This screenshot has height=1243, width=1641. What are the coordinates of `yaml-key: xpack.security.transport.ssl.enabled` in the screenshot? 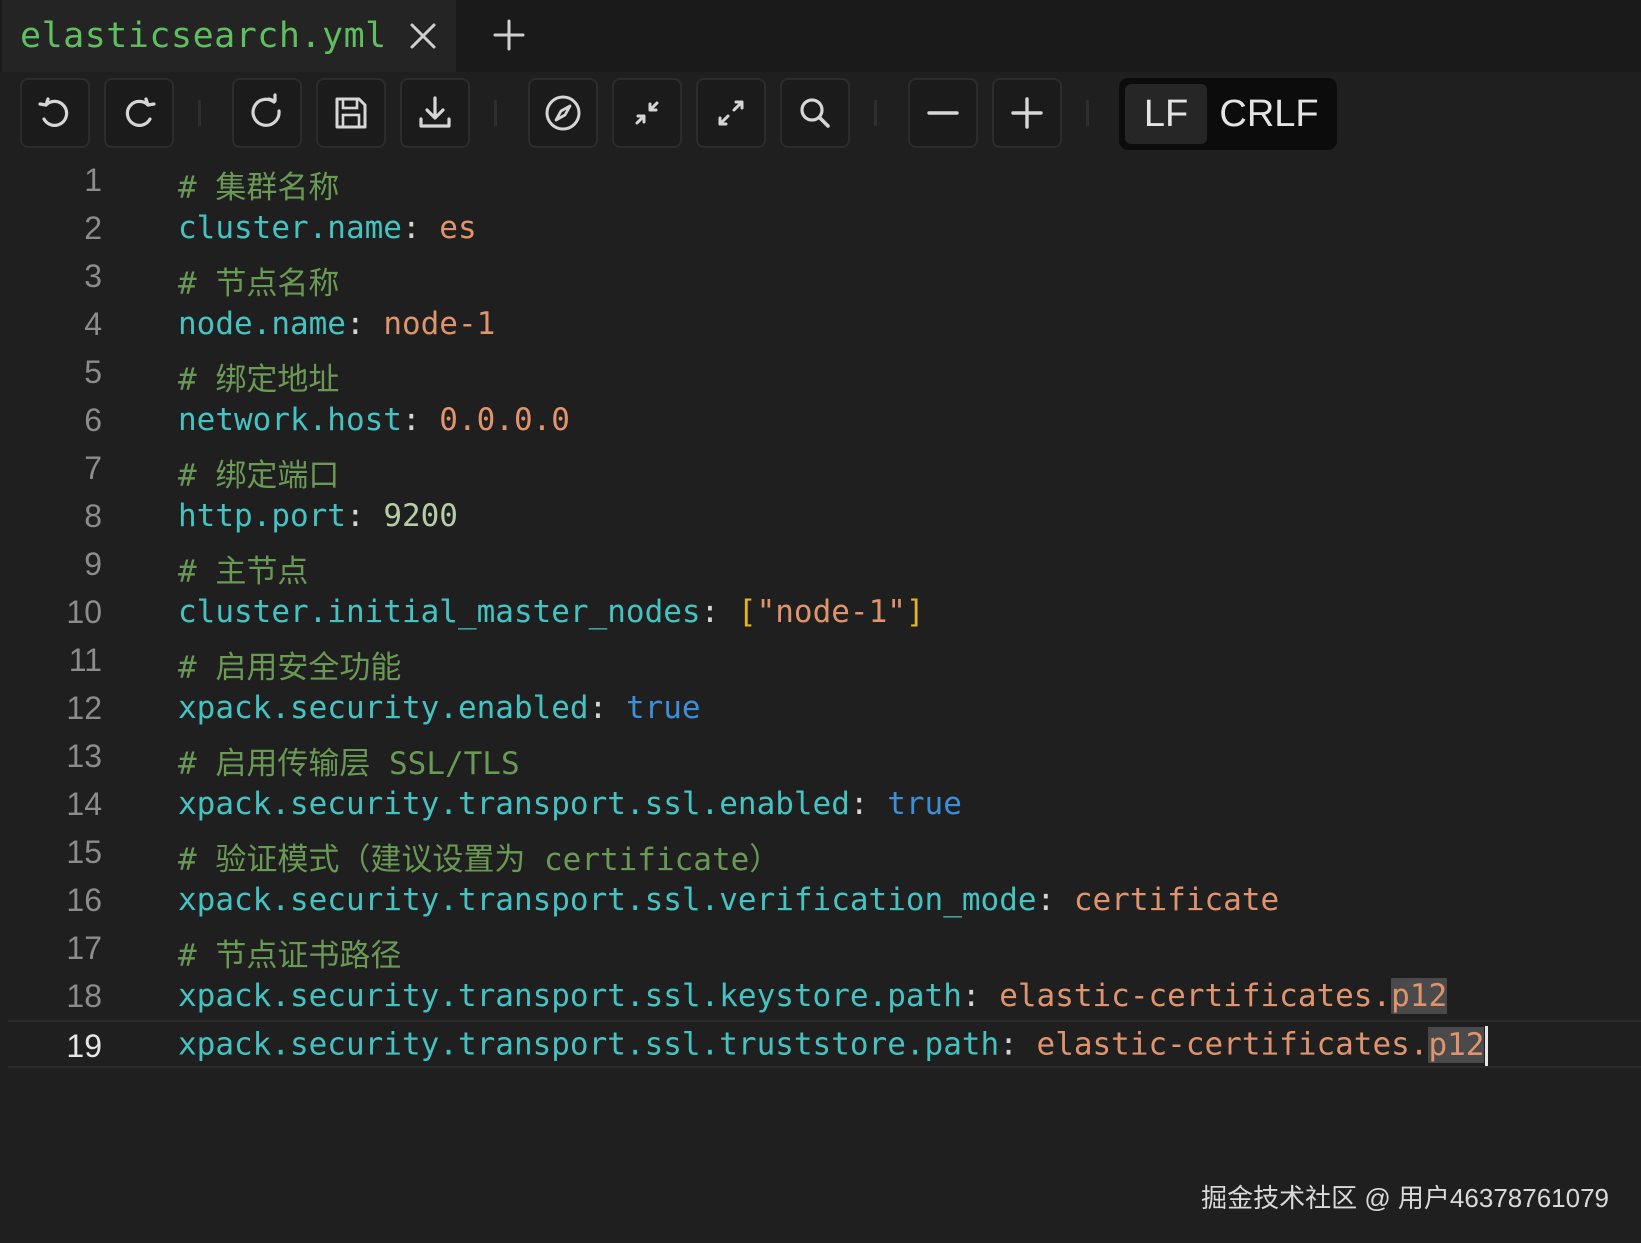 It's located at (514, 804).